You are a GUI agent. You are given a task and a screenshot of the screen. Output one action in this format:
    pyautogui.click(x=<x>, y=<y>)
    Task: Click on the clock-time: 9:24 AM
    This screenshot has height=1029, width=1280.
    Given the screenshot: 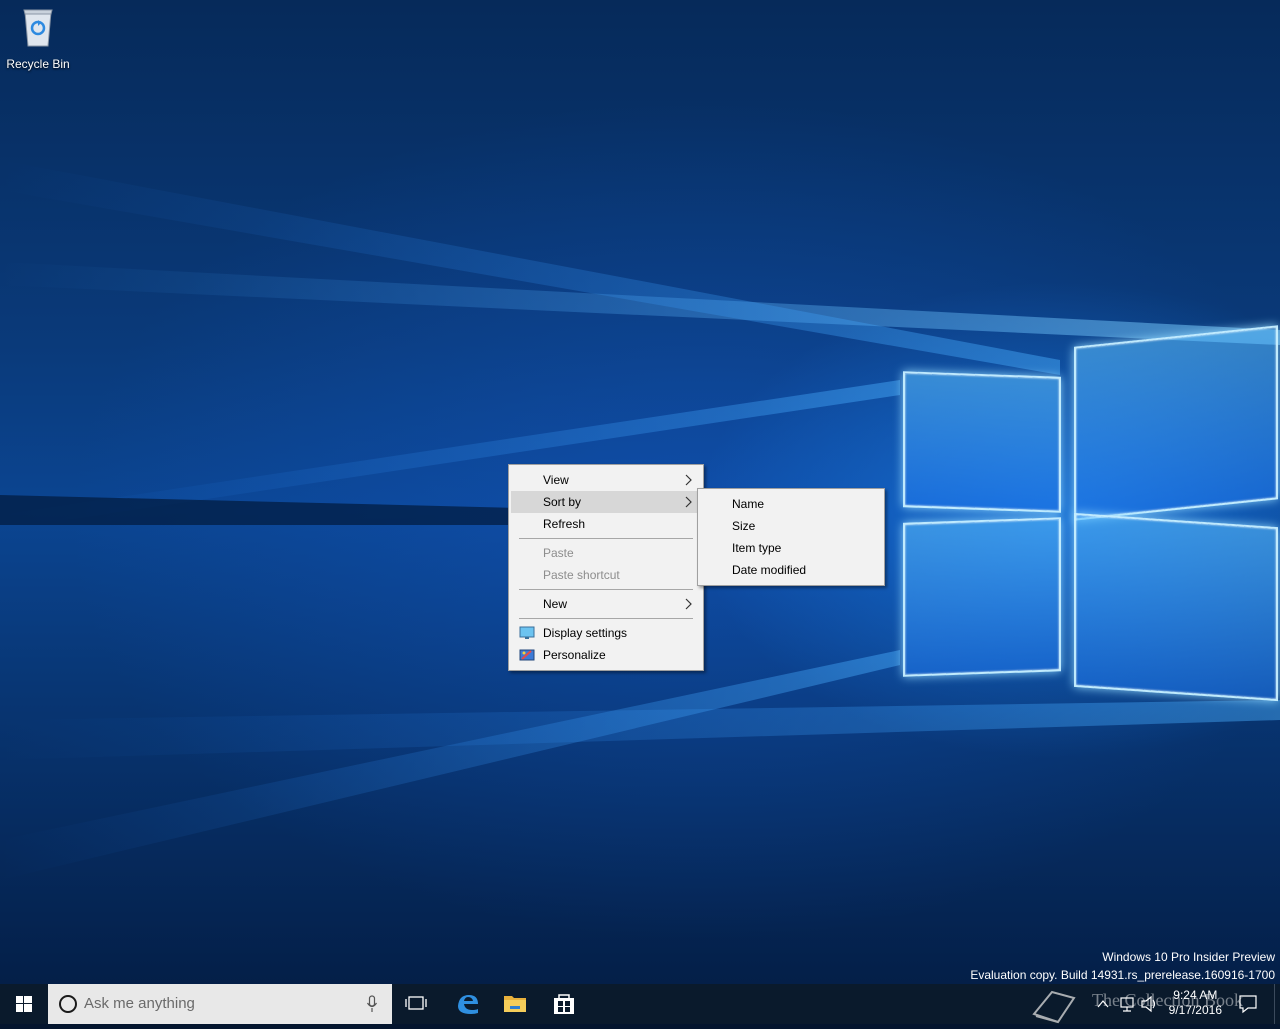 What is the action you would take?
    pyautogui.click(x=1195, y=995)
    